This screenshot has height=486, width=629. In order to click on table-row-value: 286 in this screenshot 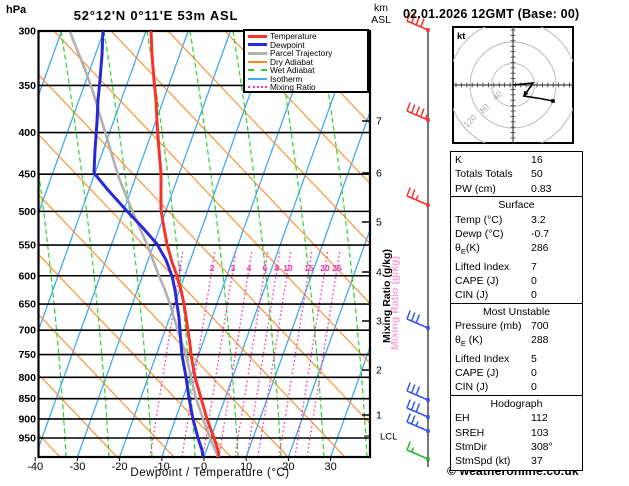, I will do `click(540, 248)`.